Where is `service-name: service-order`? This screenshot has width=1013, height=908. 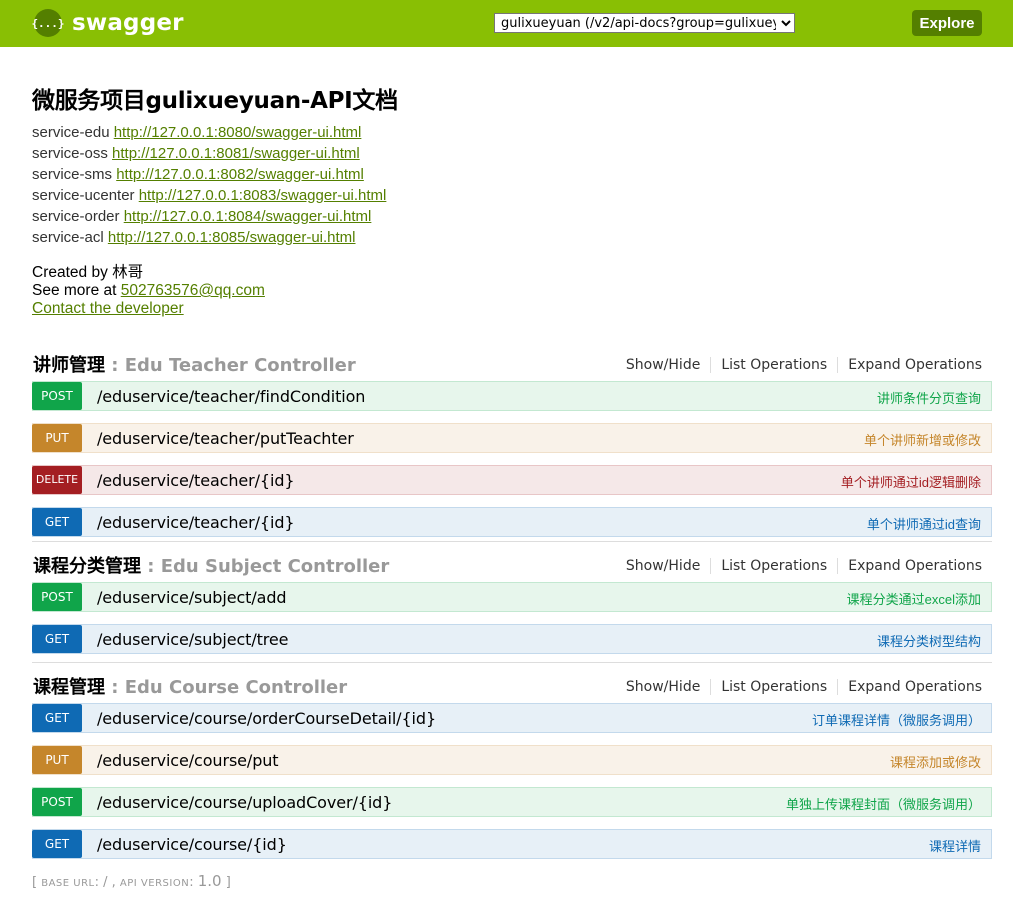
service-name: service-order is located at coordinates (76, 216).